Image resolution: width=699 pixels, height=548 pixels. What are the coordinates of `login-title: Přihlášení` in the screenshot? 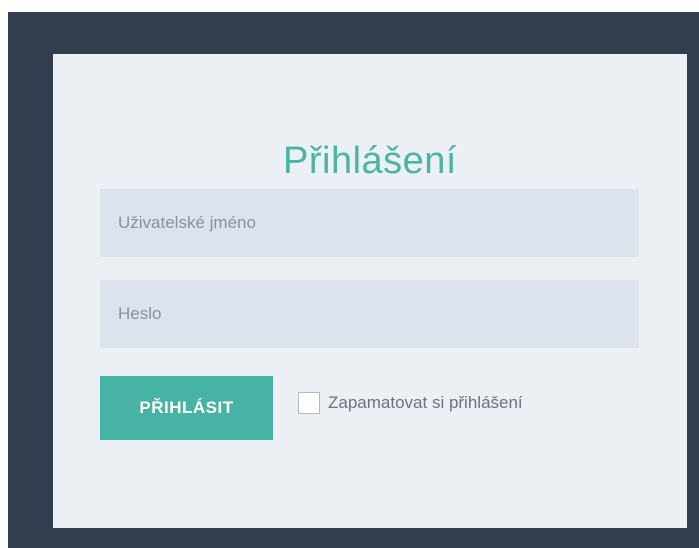 It's located at (370, 161).